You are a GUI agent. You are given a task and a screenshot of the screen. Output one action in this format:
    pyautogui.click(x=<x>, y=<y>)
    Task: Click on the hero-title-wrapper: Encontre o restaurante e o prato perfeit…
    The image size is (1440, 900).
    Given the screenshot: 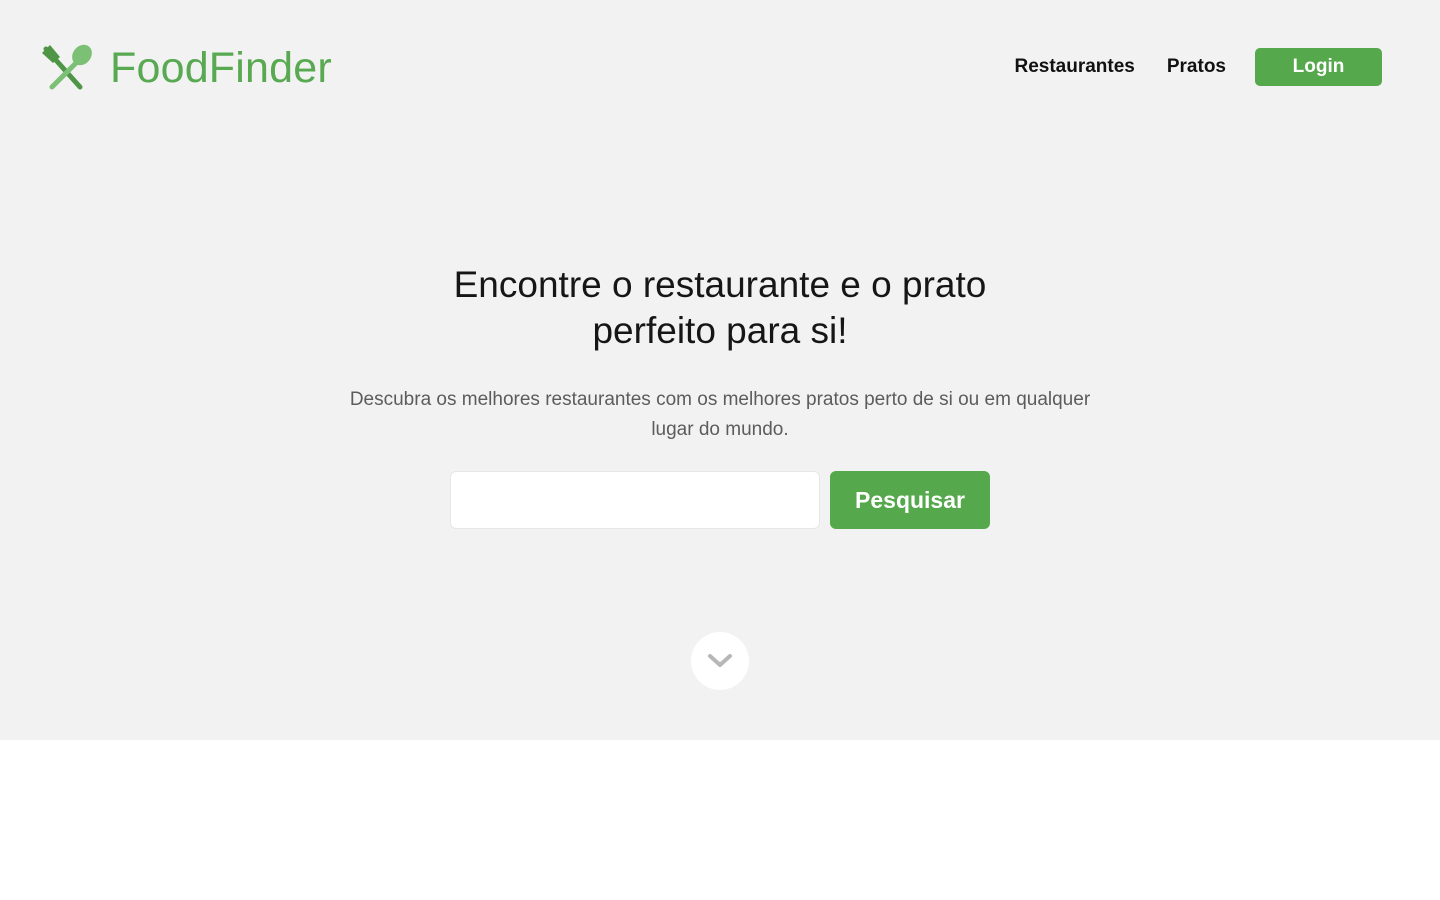 What is the action you would take?
    pyautogui.click(x=720, y=308)
    